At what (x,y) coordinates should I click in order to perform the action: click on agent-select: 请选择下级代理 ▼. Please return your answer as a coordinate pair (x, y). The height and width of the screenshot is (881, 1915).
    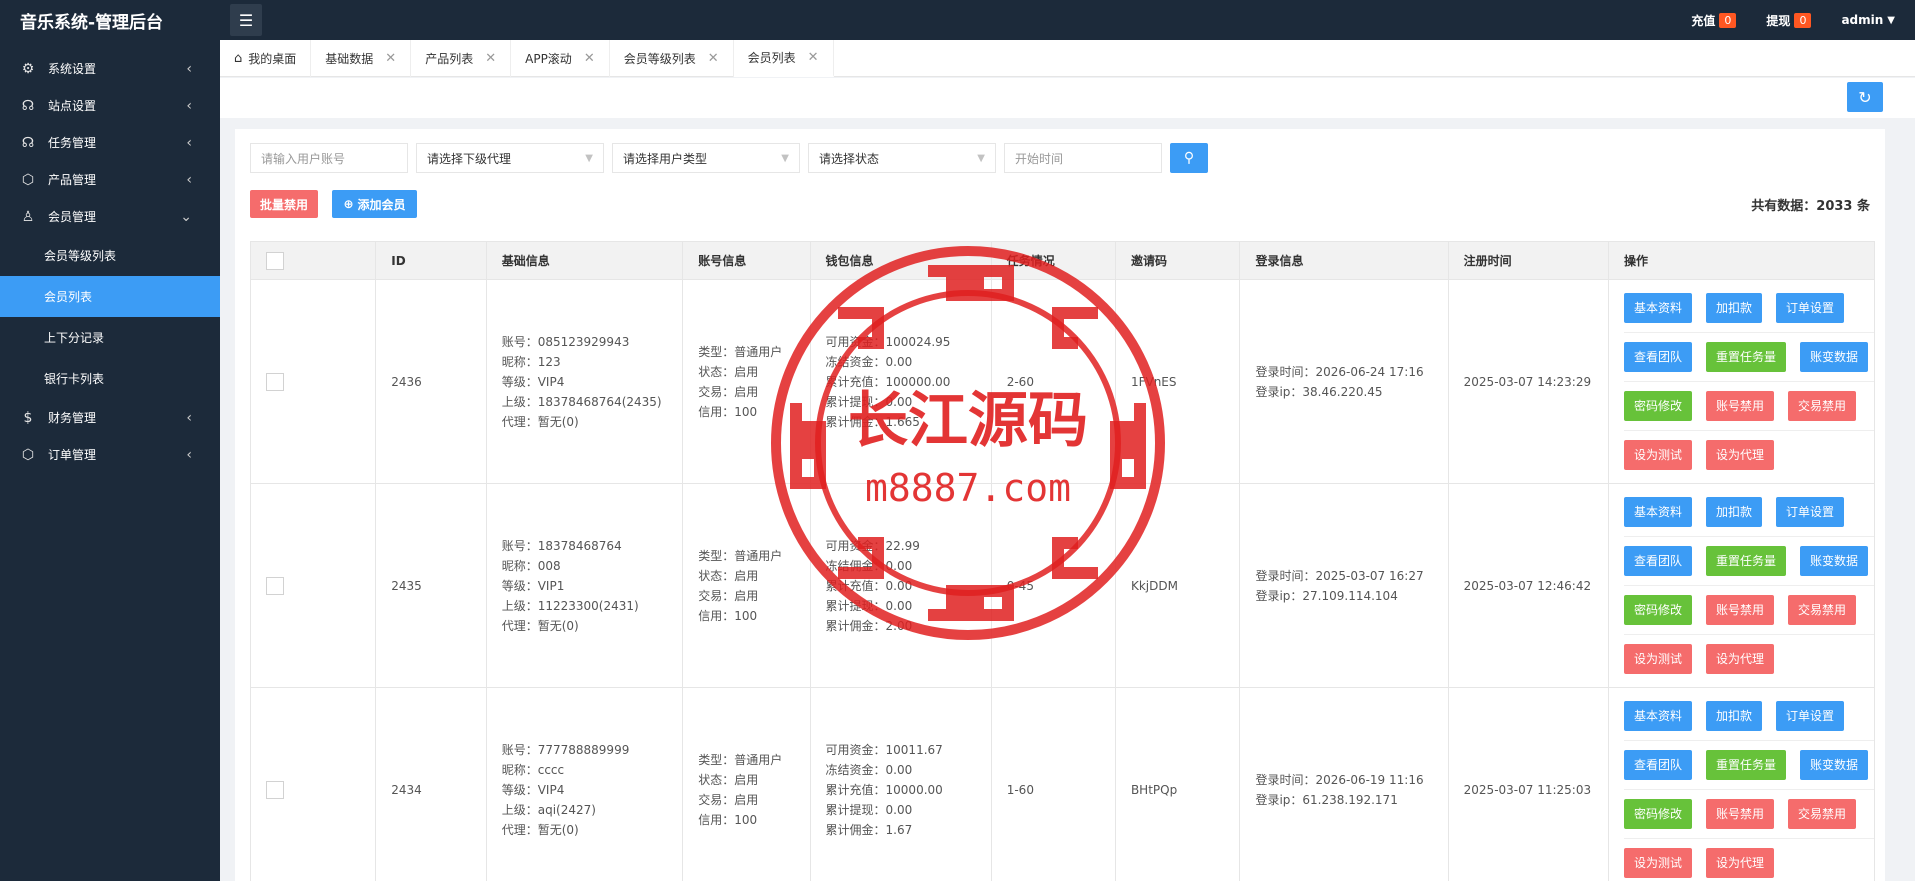
    Looking at the image, I should click on (510, 158).